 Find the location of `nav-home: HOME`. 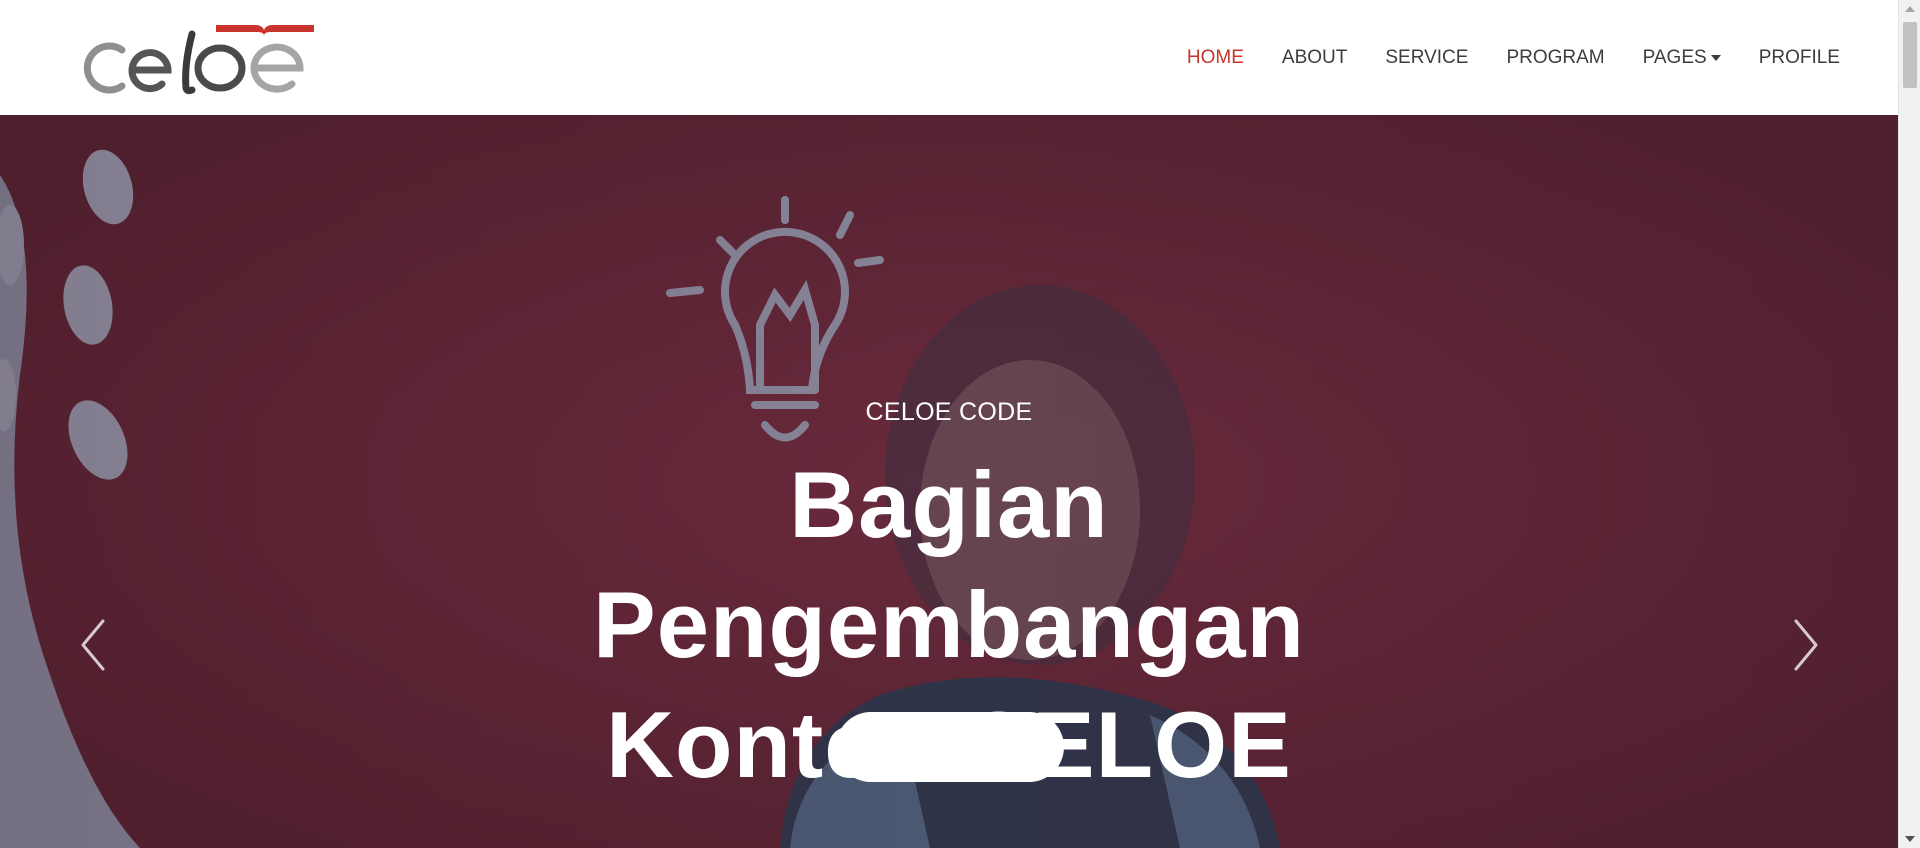

nav-home: HOME is located at coordinates (1215, 58).